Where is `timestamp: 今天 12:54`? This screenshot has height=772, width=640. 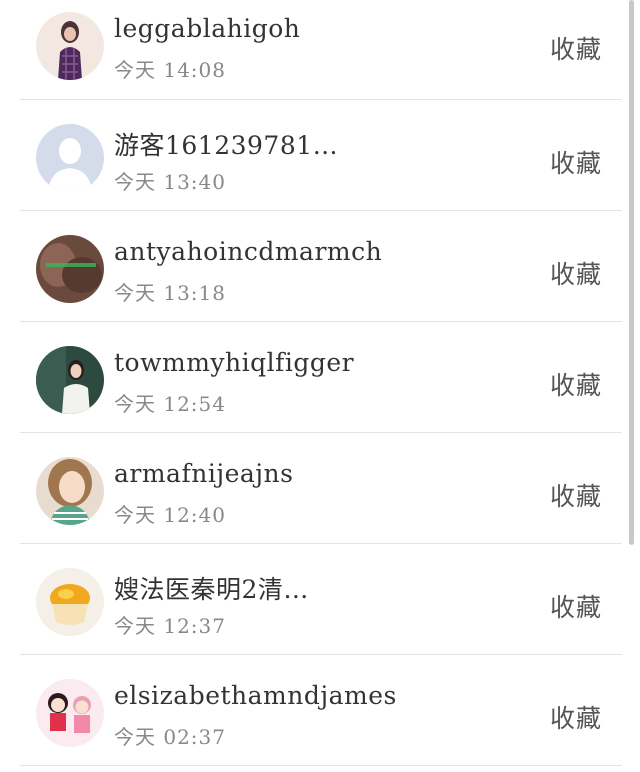 timestamp: 今天 12:54 is located at coordinates (170, 404).